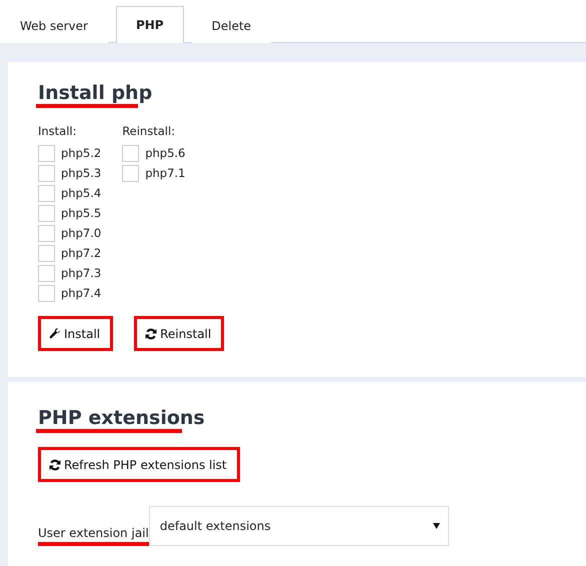 The image size is (586, 566). I want to click on checkbox-label: php5.4, so click(81, 193).